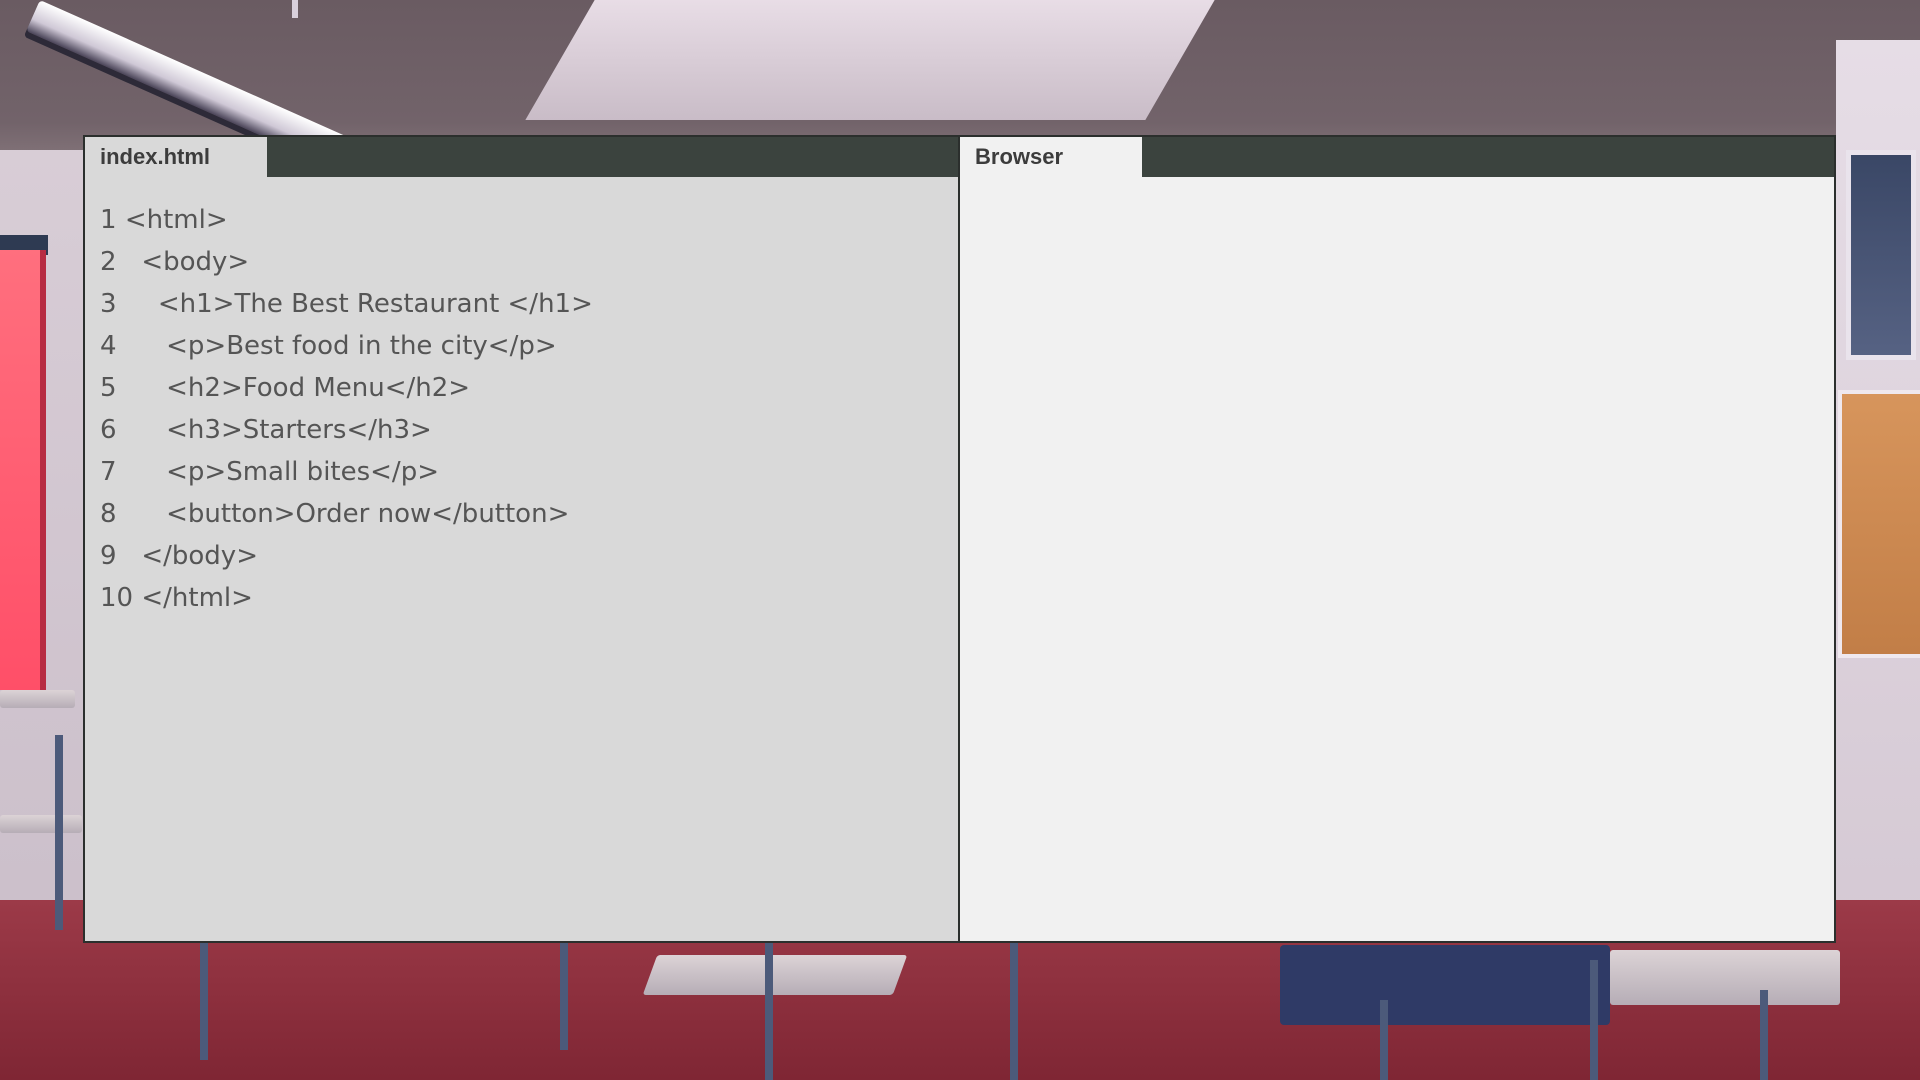 The width and height of the screenshot is (1920, 1080). What do you see at coordinates (524, 472) in the screenshot?
I see `code-line: 7 <p>Small bites</p>` at bounding box center [524, 472].